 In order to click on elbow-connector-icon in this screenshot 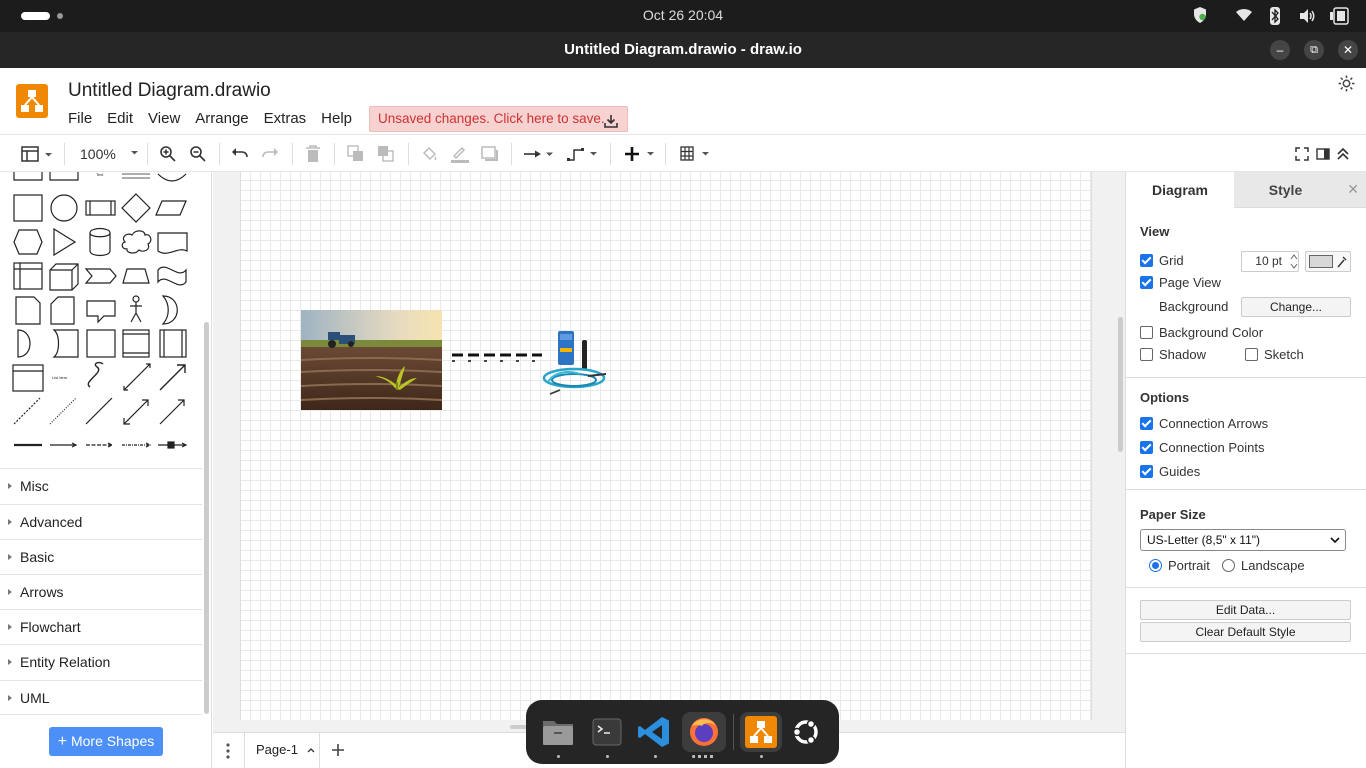, I will do `click(582, 154)`.